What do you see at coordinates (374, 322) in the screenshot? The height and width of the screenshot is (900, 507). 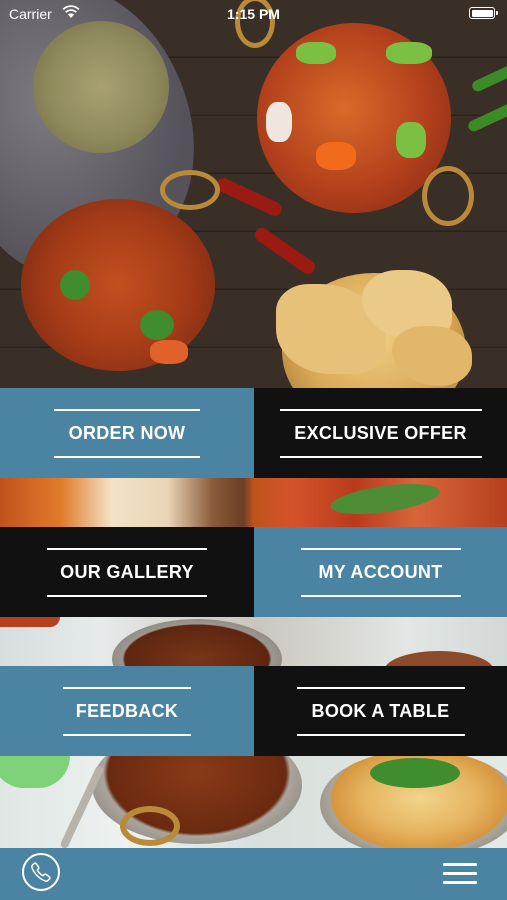 I see `samosa-bowl` at bounding box center [374, 322].